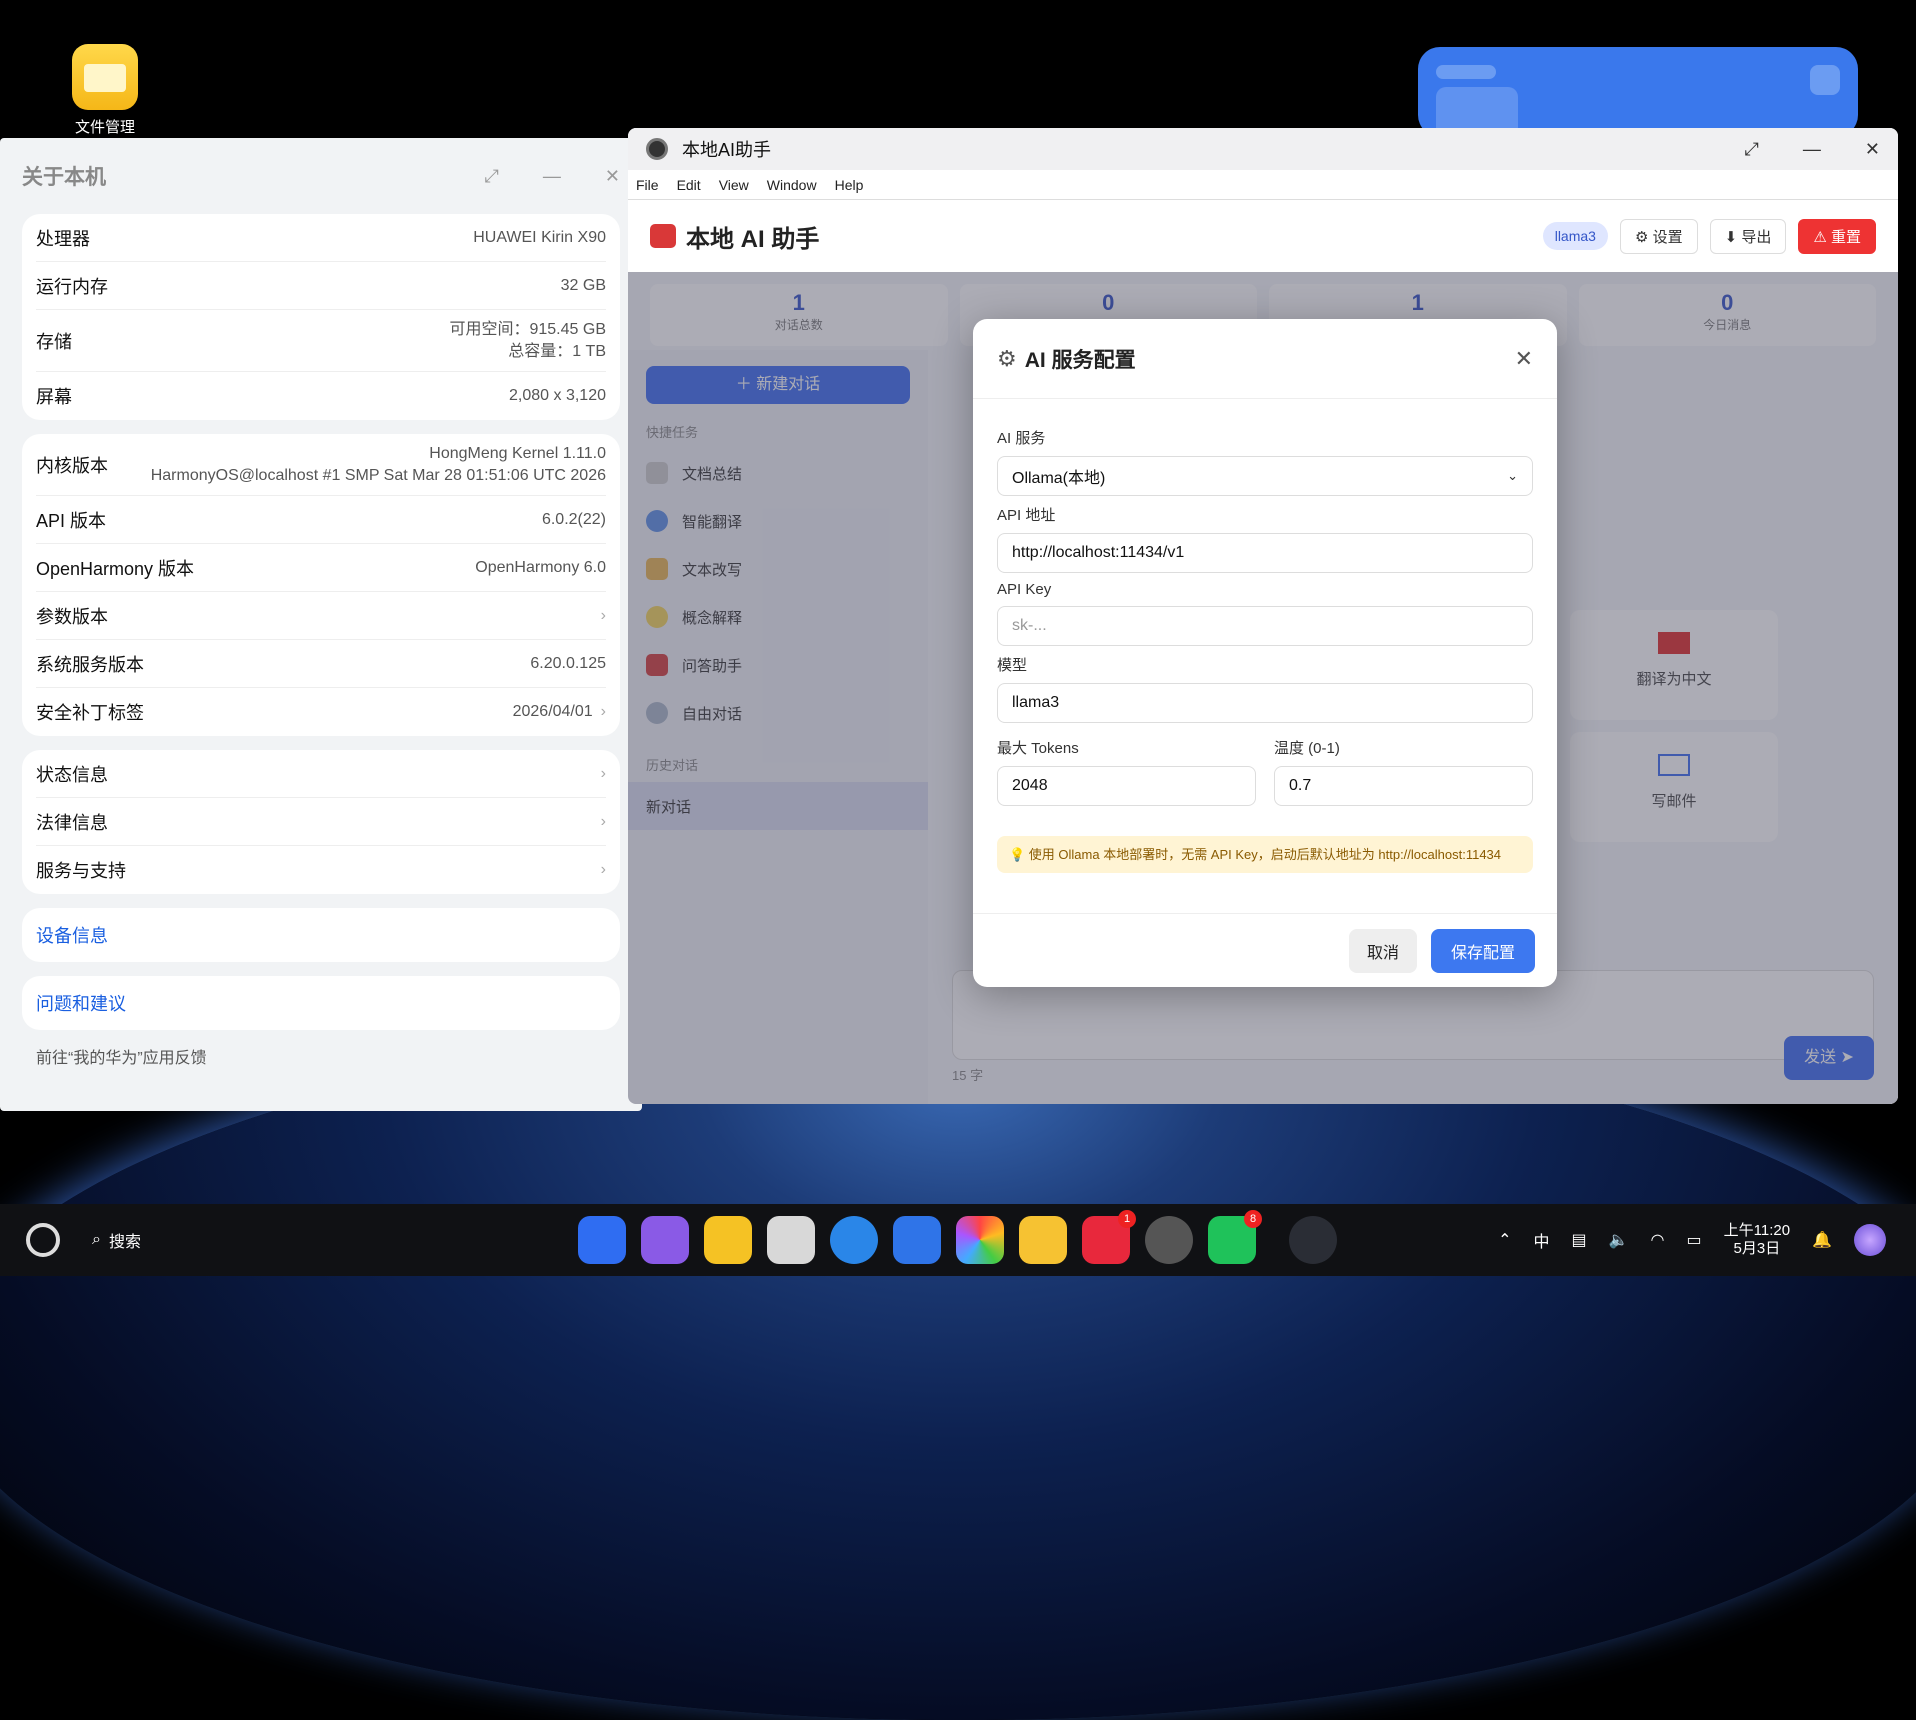  I want to click on folder-icon, so click(105, 77).